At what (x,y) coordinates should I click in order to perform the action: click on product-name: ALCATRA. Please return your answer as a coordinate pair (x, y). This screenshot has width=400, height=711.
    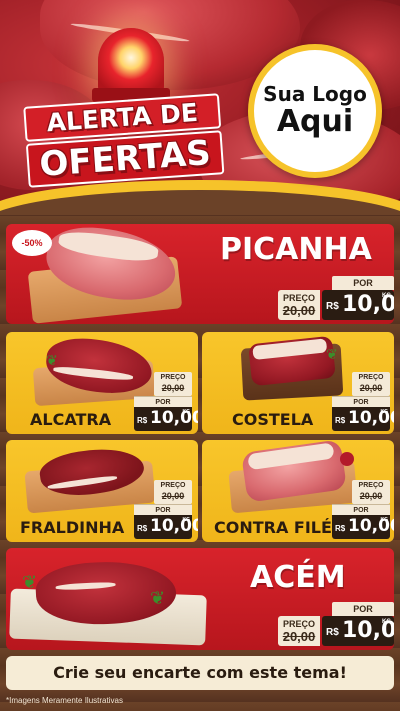
    Looking at the image, I should click on (71, 419).